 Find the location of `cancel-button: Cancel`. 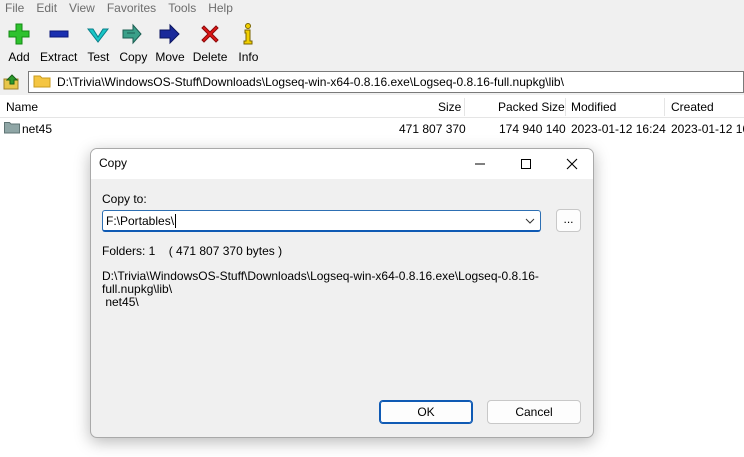

cancel-button: Cancel is located at coordinates (534, 412).